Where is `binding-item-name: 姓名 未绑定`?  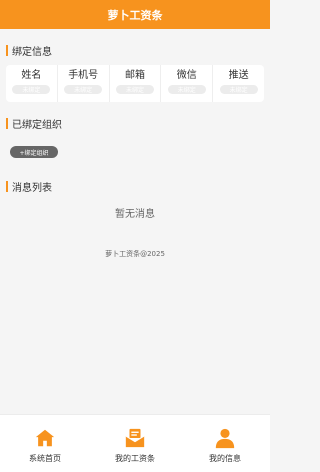
binding-item-name: 姓名 未绑定 is located at coordinates (32, 83).